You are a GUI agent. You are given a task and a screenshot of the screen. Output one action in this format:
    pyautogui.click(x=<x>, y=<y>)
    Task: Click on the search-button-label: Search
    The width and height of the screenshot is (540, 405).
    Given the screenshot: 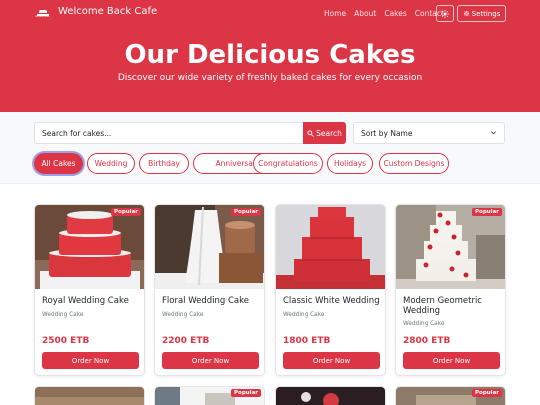 What is the action you would take?
    pyautogui.click(x=329, y=133)
    